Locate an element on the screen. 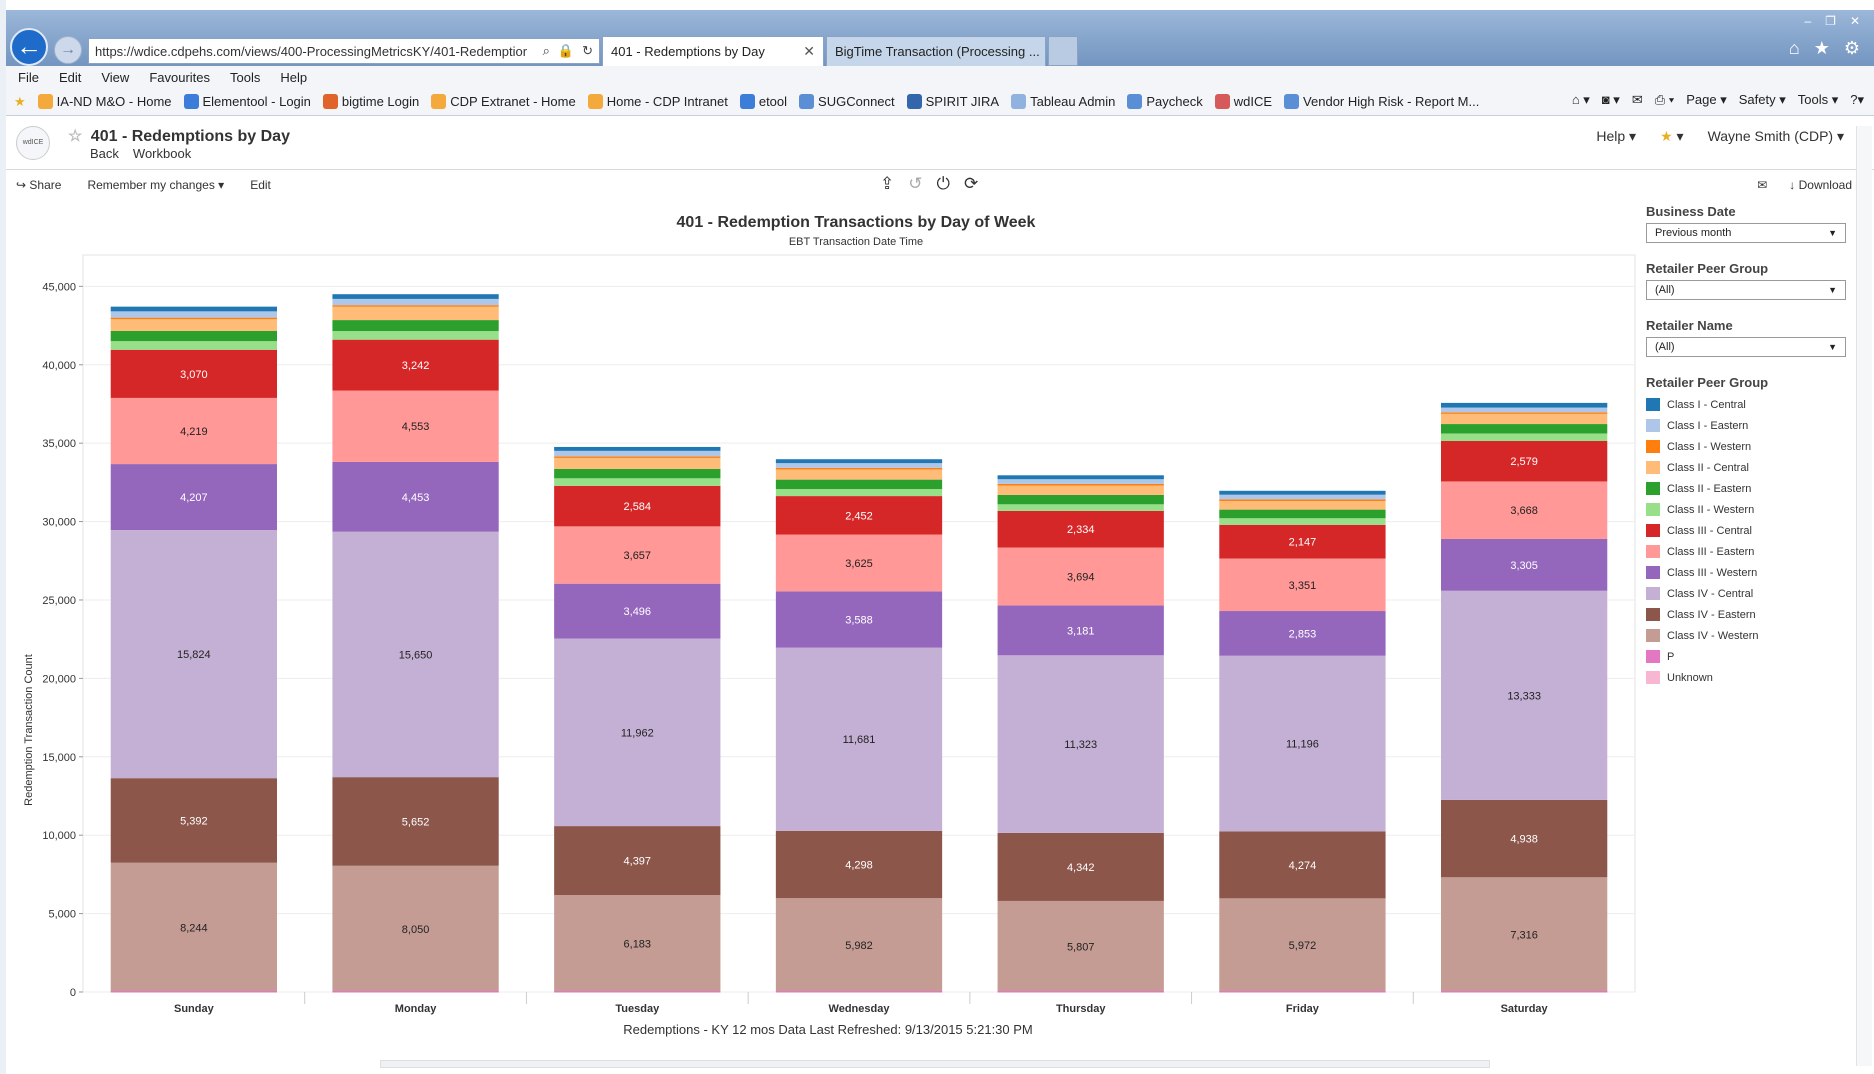 The width and height of the screenshot is (1874, 1074). workbook-link: Workbook is located at coordinates (162, 153).